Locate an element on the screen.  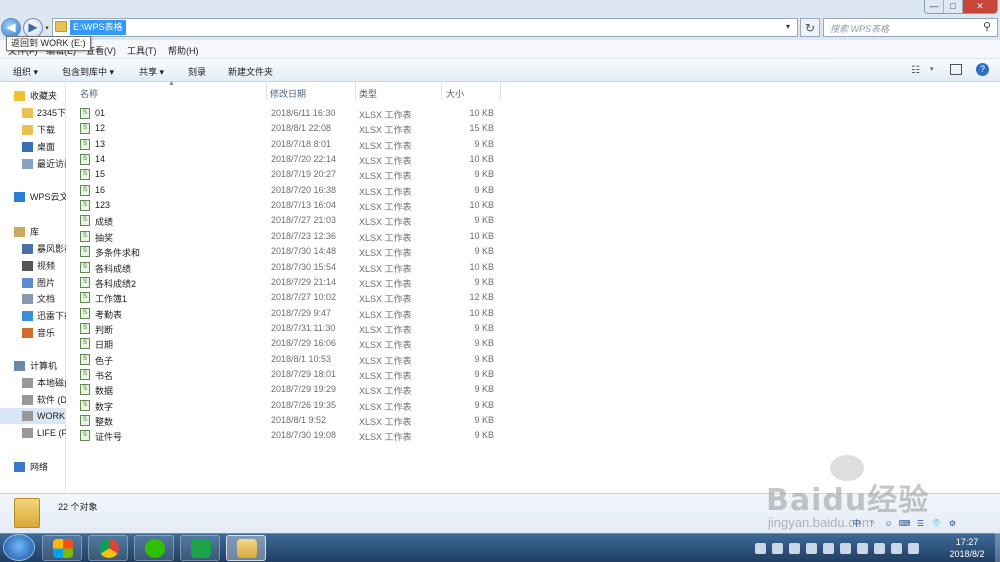
minimize-button: — is located at coordinates (934, 6).